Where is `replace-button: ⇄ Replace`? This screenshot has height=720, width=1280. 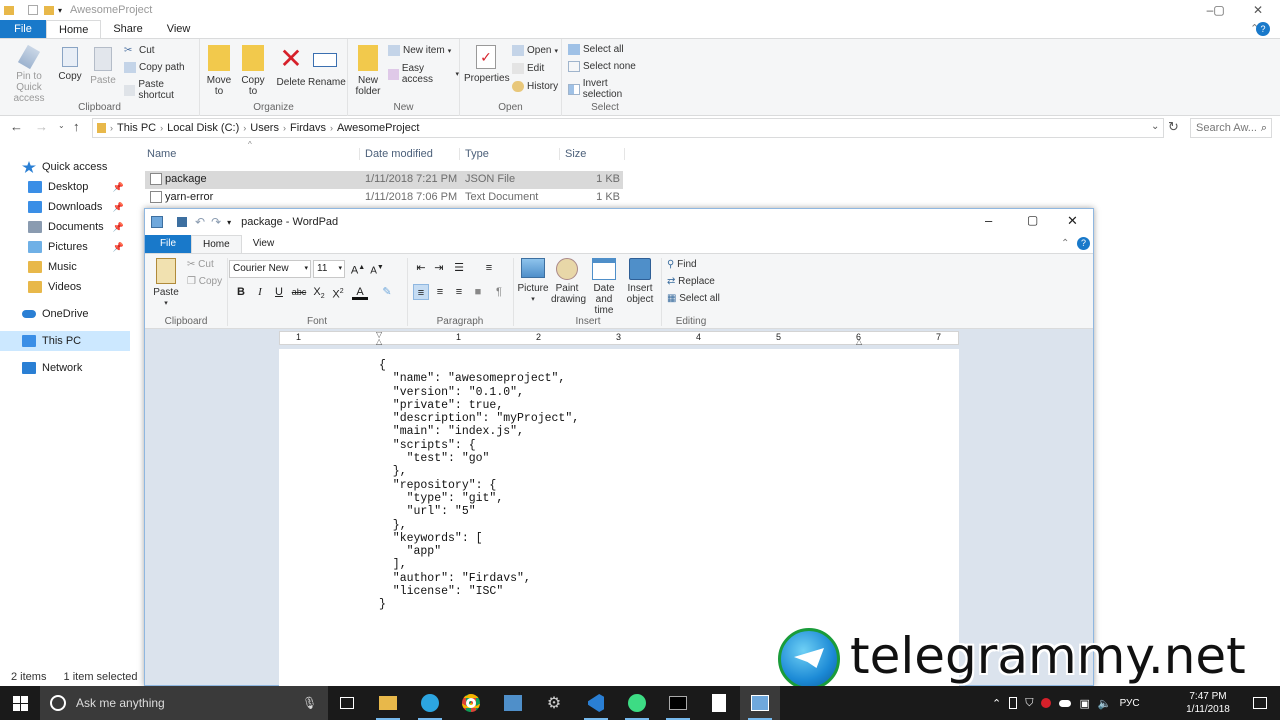 replace-button: ⇄ Replace is located at coordinates (691, 281).